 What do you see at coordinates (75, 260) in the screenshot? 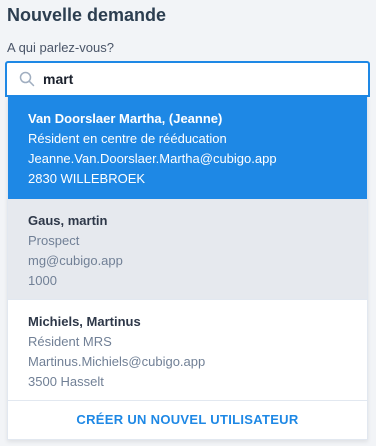
I see `result-email: mg@cubigo.app` at bounding box center [75, 260].